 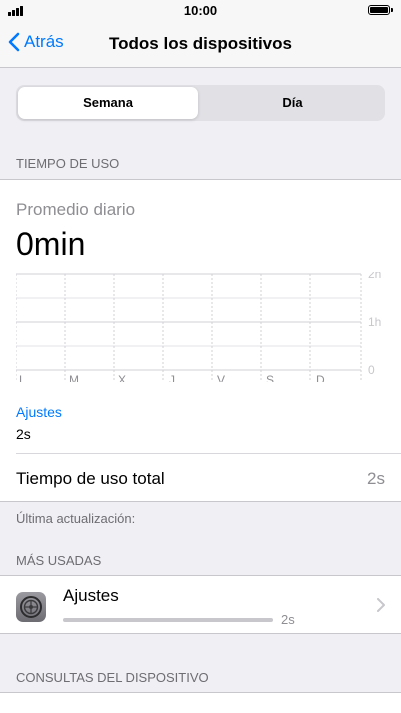 I want to click on period-segmented-control: Semana Día, so click(x=200, y=103).